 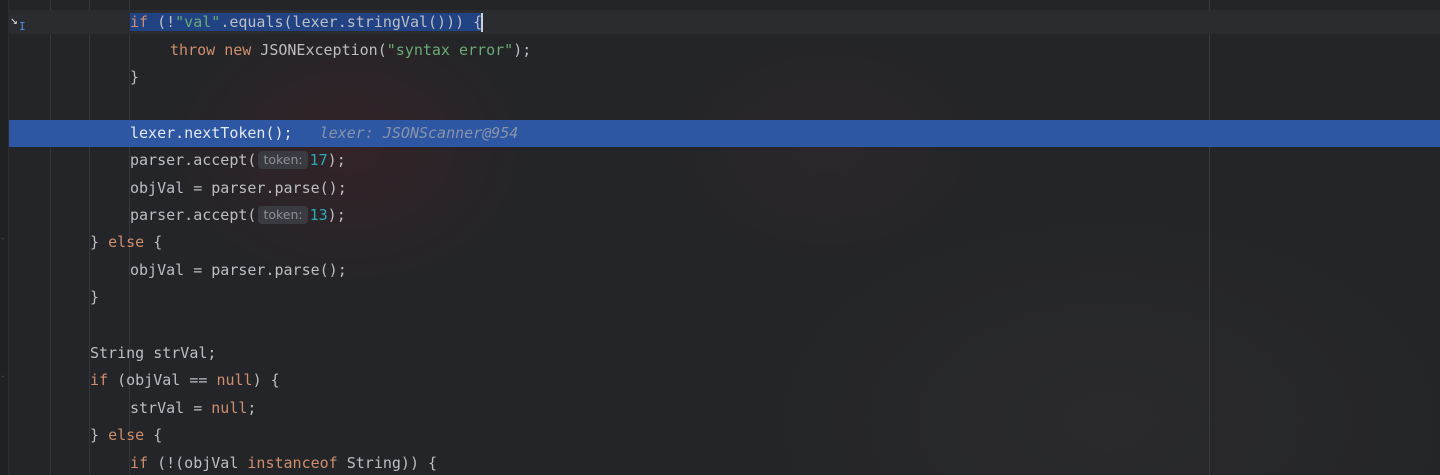 I want to click on code-token: (objVal ==, so click(x=162, y=380).